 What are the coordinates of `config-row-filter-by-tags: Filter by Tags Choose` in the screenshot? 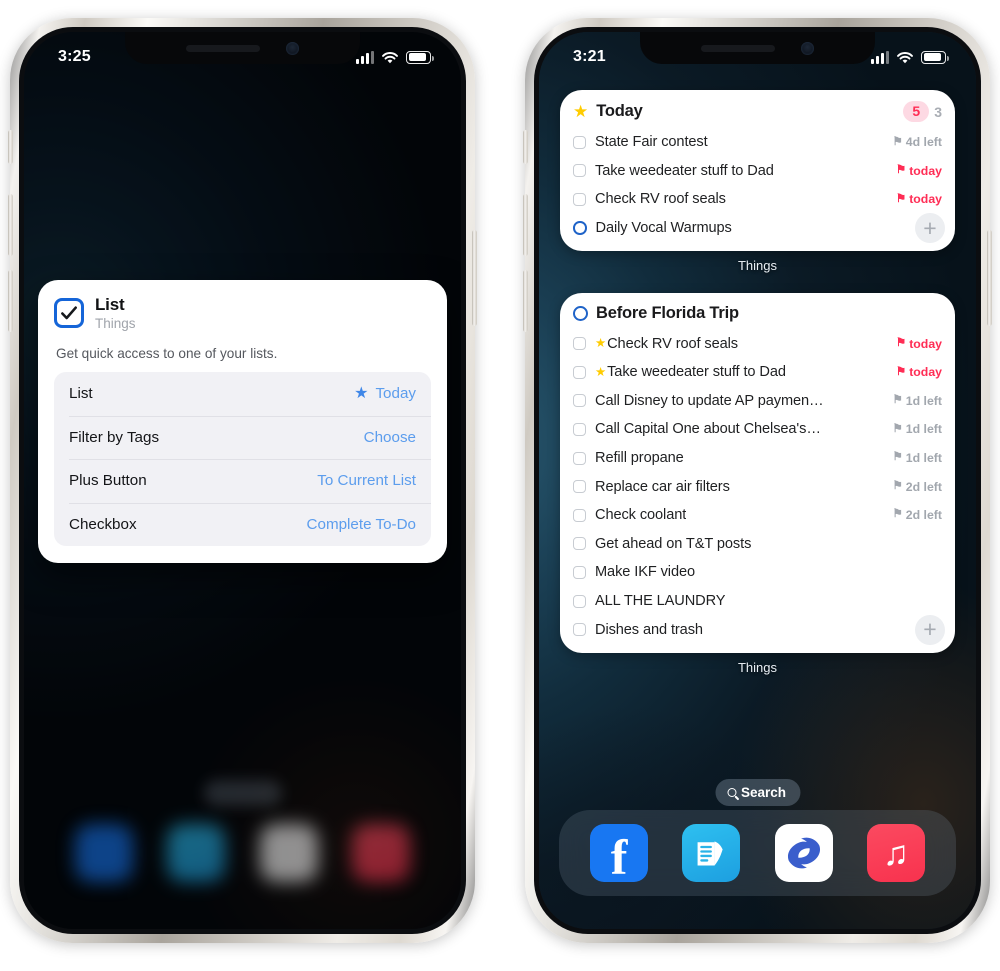 It's located at (242, 437).